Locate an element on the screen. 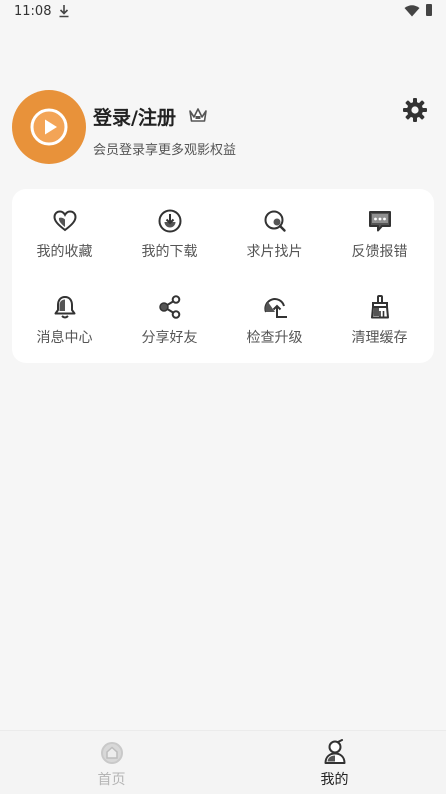 The width and height of the screenshot is (446, 794). grid-item-downloads: 我的下载 is located at coordinates (169, 232).